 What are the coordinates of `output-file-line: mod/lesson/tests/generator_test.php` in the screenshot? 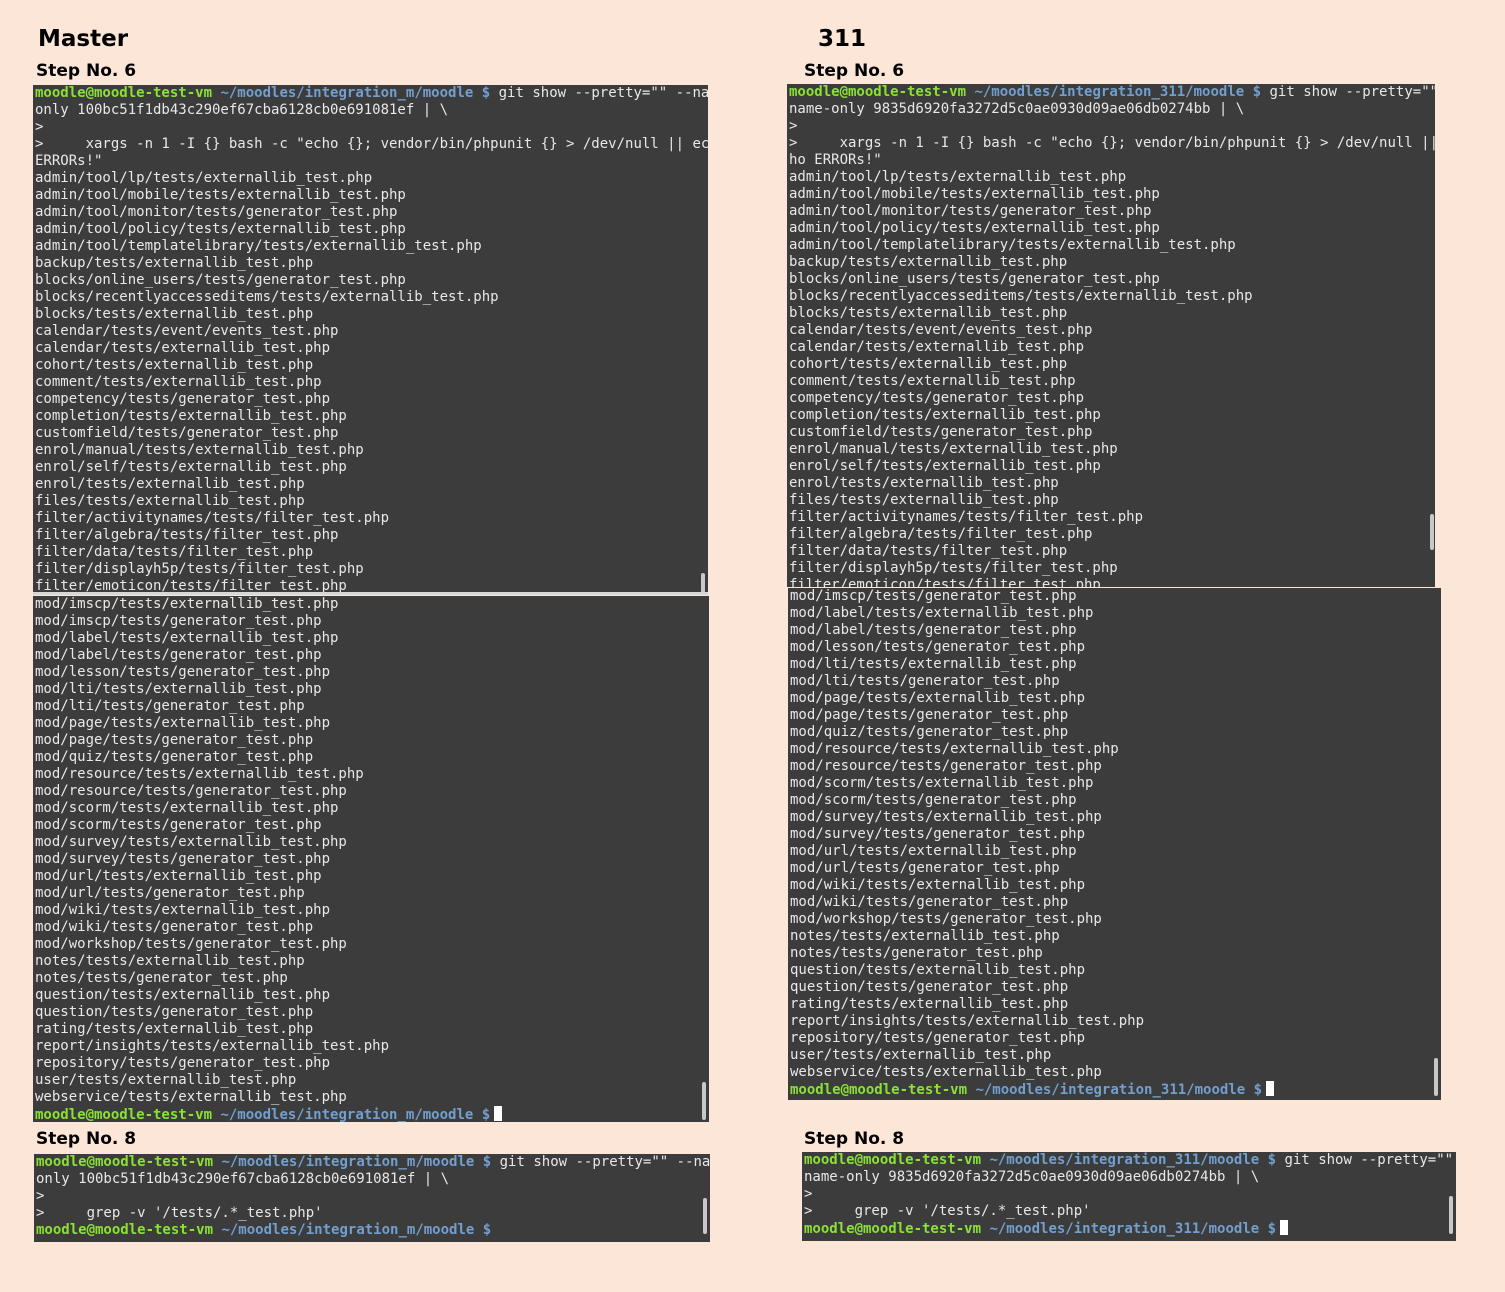 It's located at (183, 672).